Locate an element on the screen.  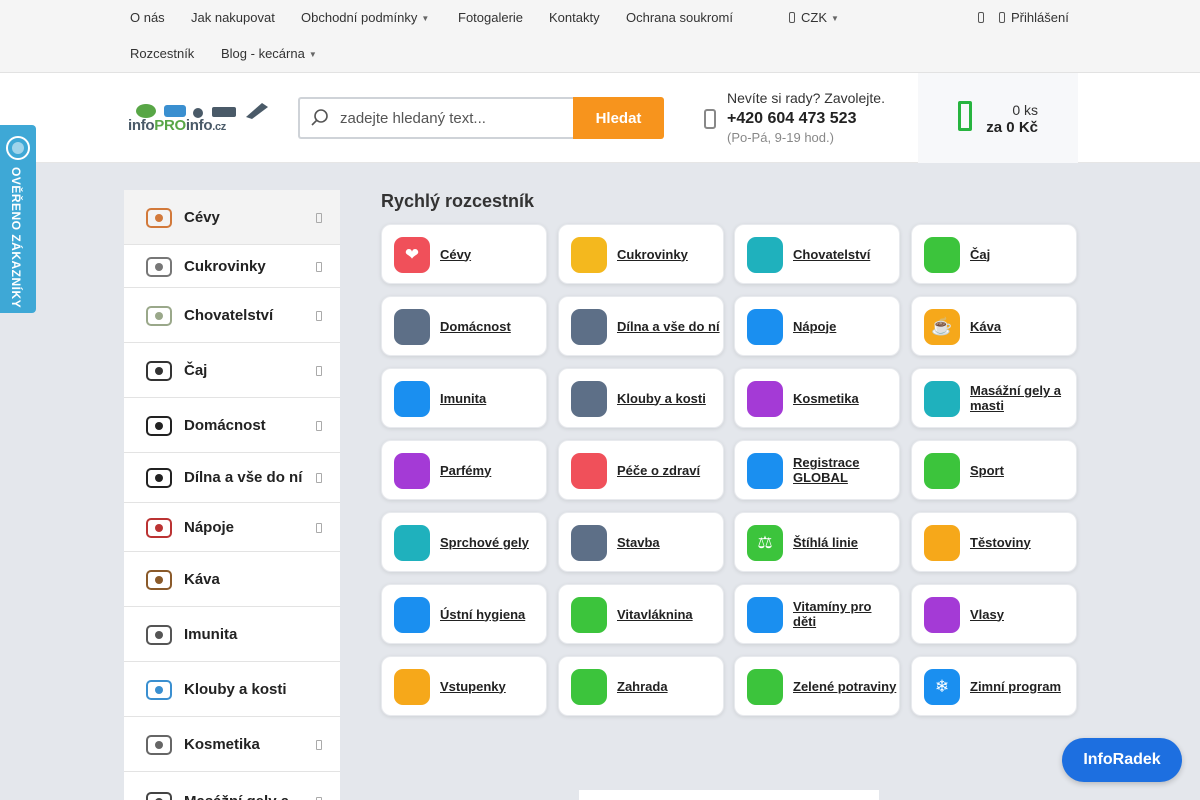
quick-link-tile: Vitamíny pro děti is located at coordinates (817, 614).